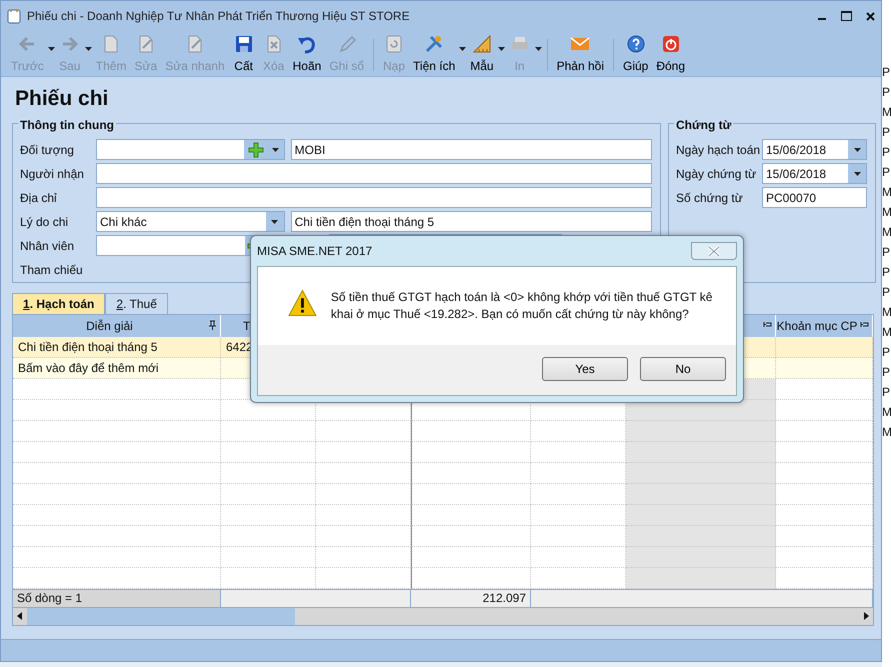  I want to click on tab: 2. Thuế, so click(136, 303).